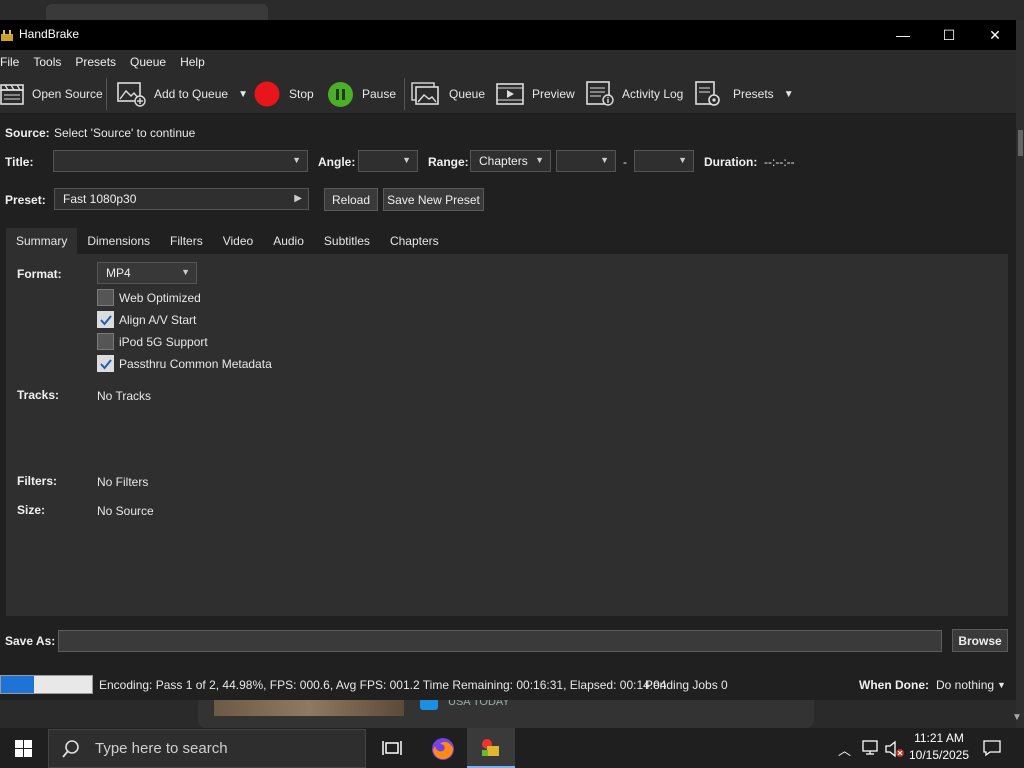 The image size is (1024, 768). I want to click on menu-help: Help, so click(192, 62).